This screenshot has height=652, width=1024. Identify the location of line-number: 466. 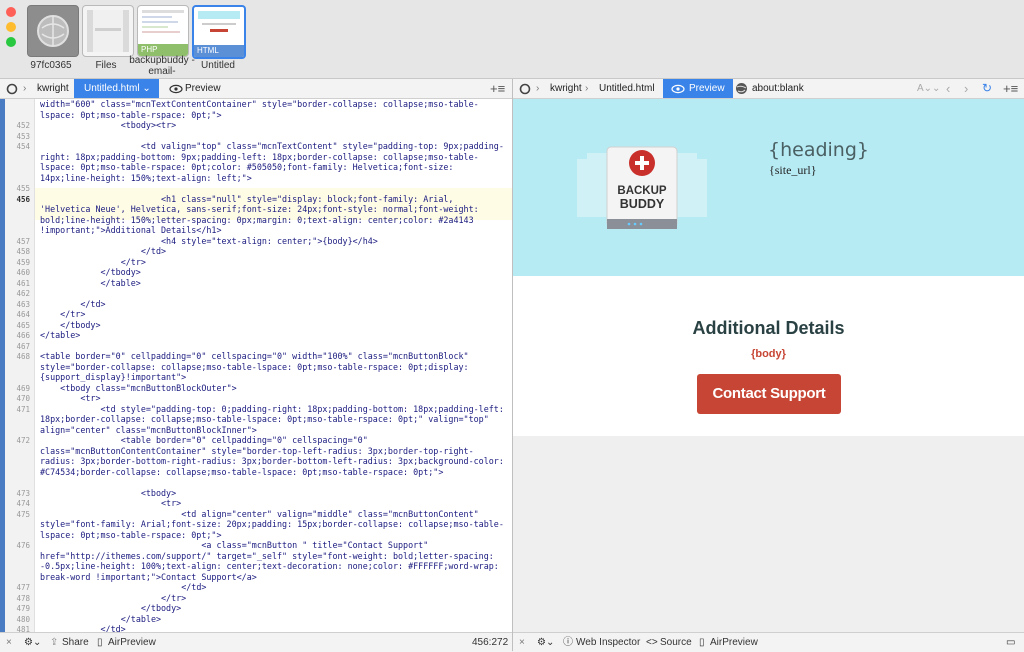
(23, 335).